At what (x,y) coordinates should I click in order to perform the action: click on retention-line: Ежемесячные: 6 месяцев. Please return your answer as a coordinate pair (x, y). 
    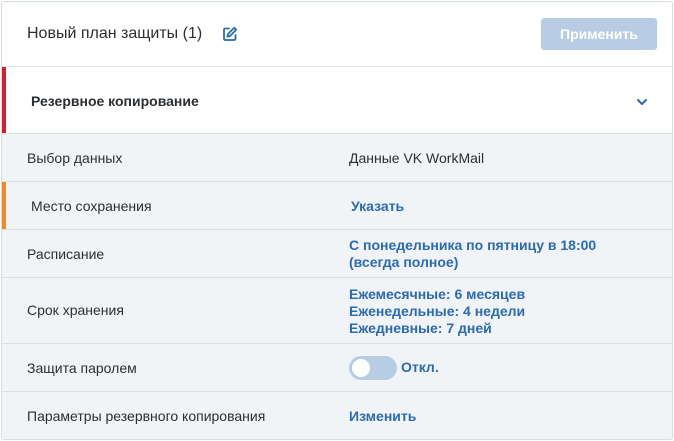
    Looking at the image, I should click on (437, 294).